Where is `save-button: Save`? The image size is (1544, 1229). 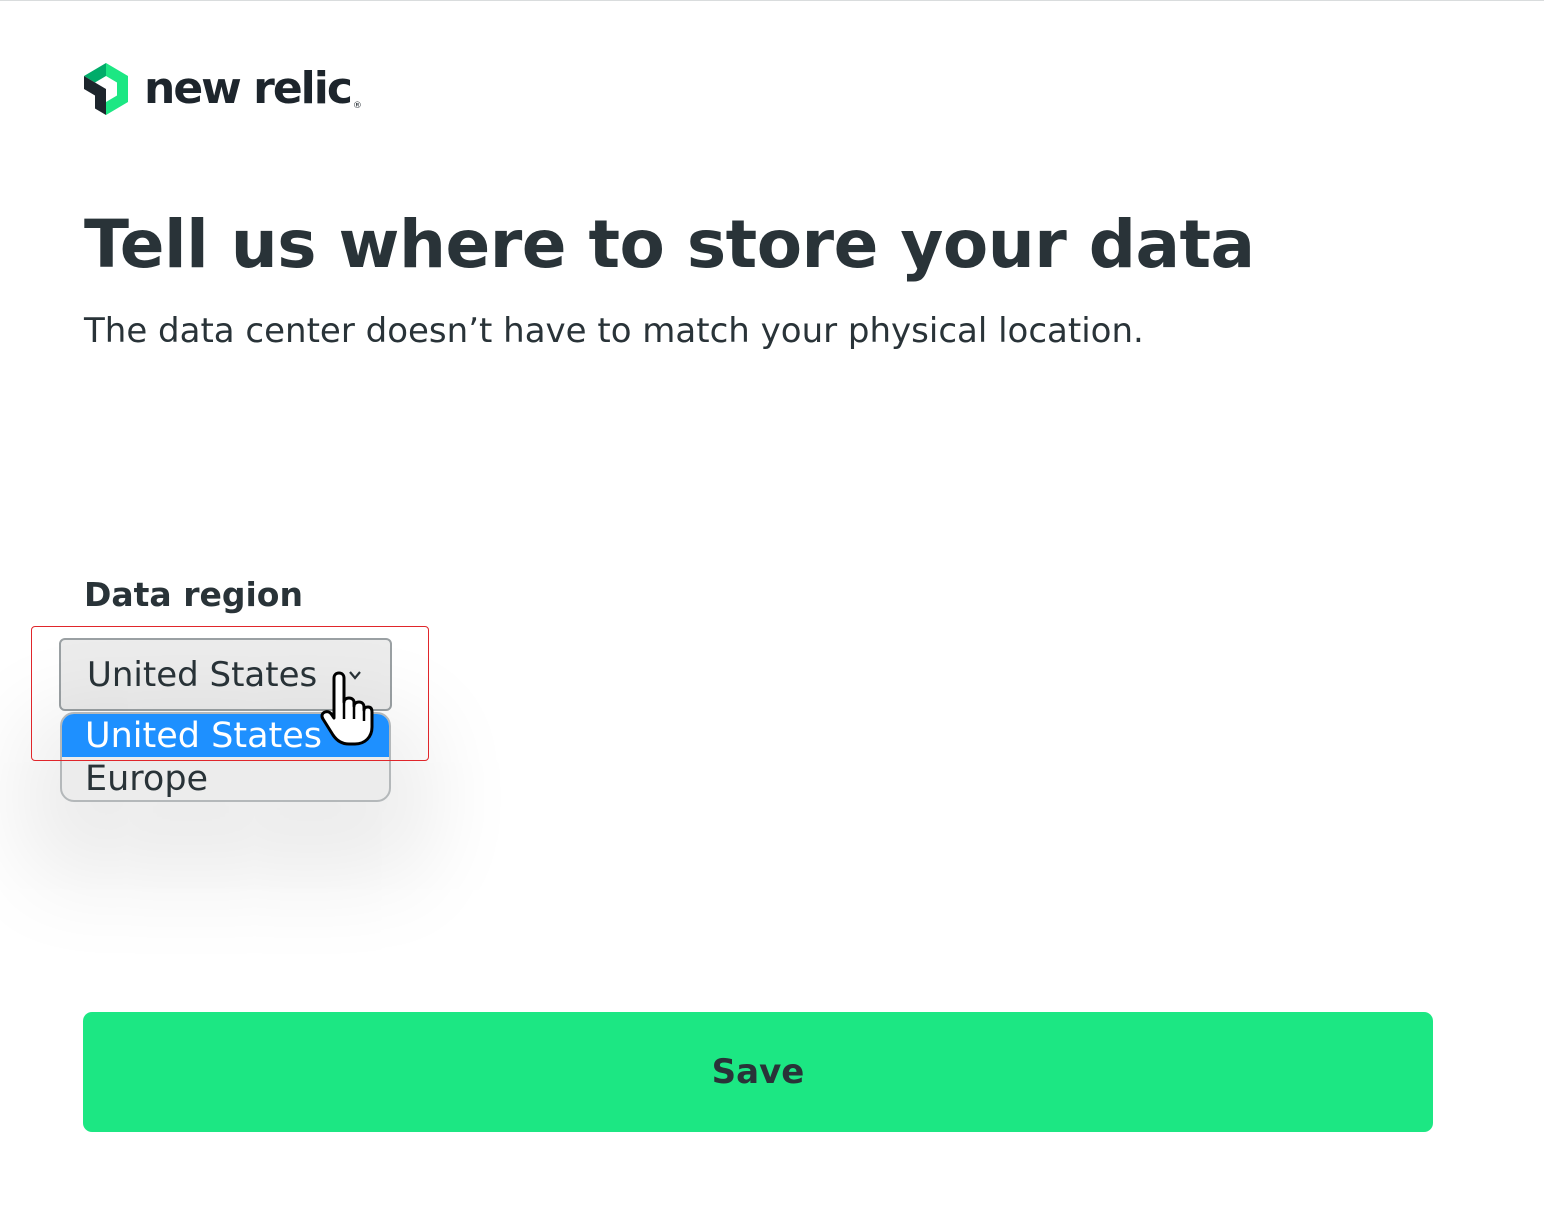 save-button: Save is located at coordinates (758, 1072).